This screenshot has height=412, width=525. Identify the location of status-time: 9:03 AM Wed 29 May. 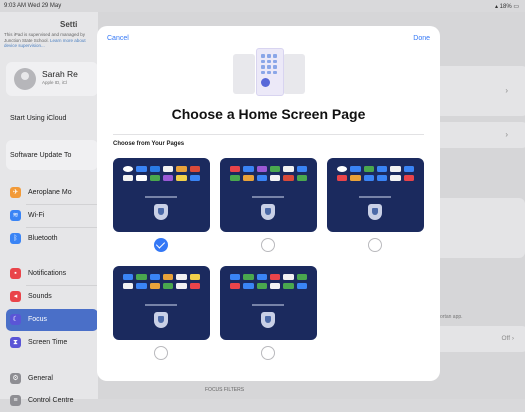
(33, 6).